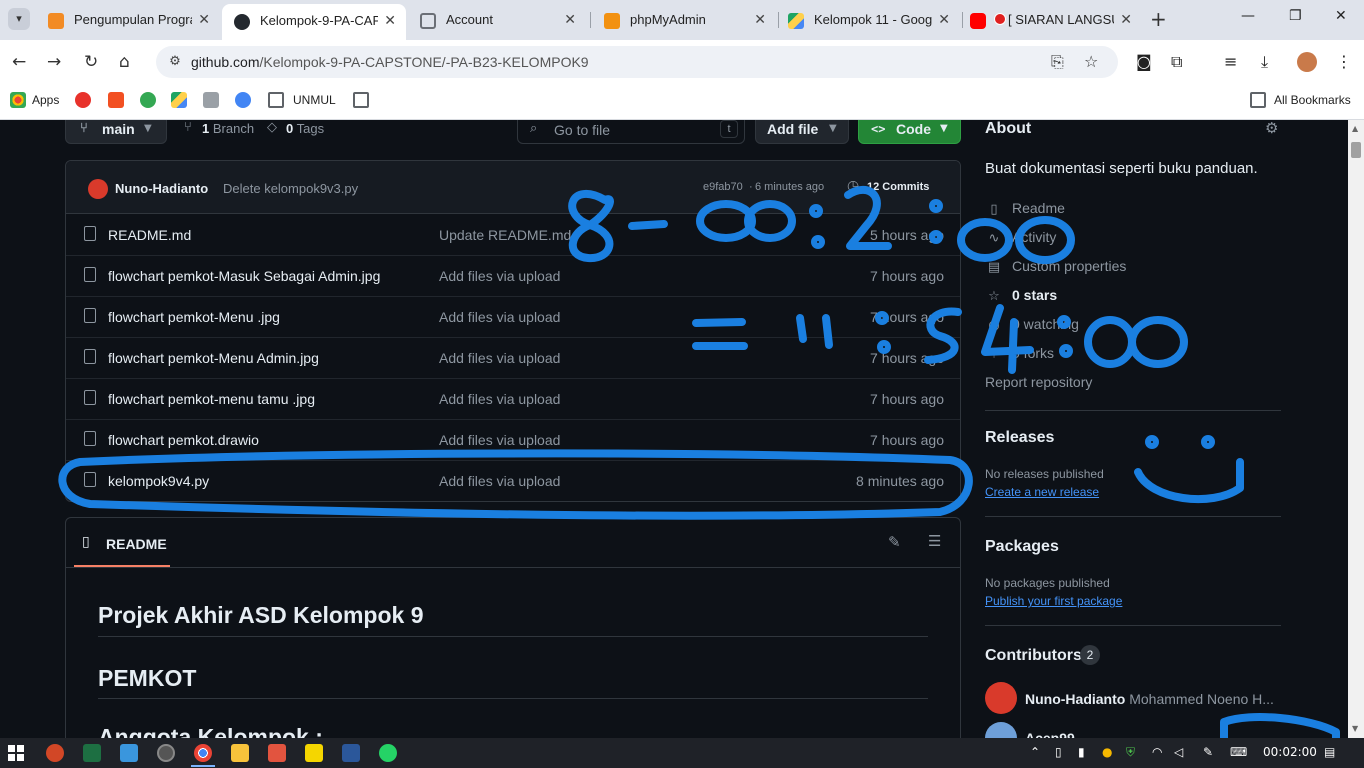 Image resolution: width=1364 pixels, height=768 pixels. Describe the element at coordinates (1295, 16) in the screenshot. I see `maximize-button: ❐` at that location.